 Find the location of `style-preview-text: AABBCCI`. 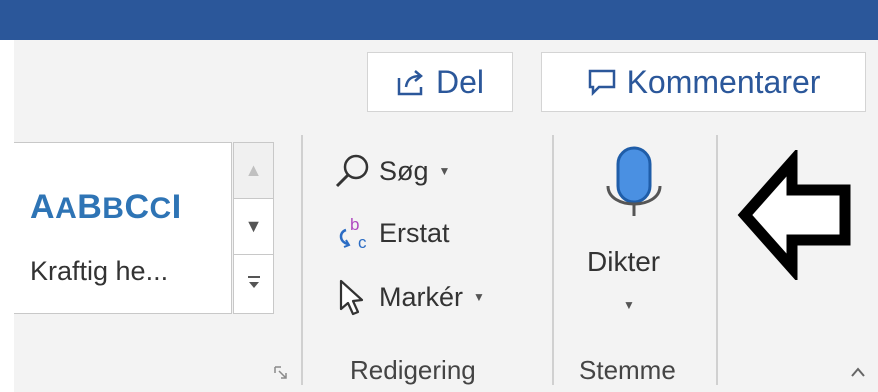

style-preview-text: AABBCCI is located at coordinates (130, 207).